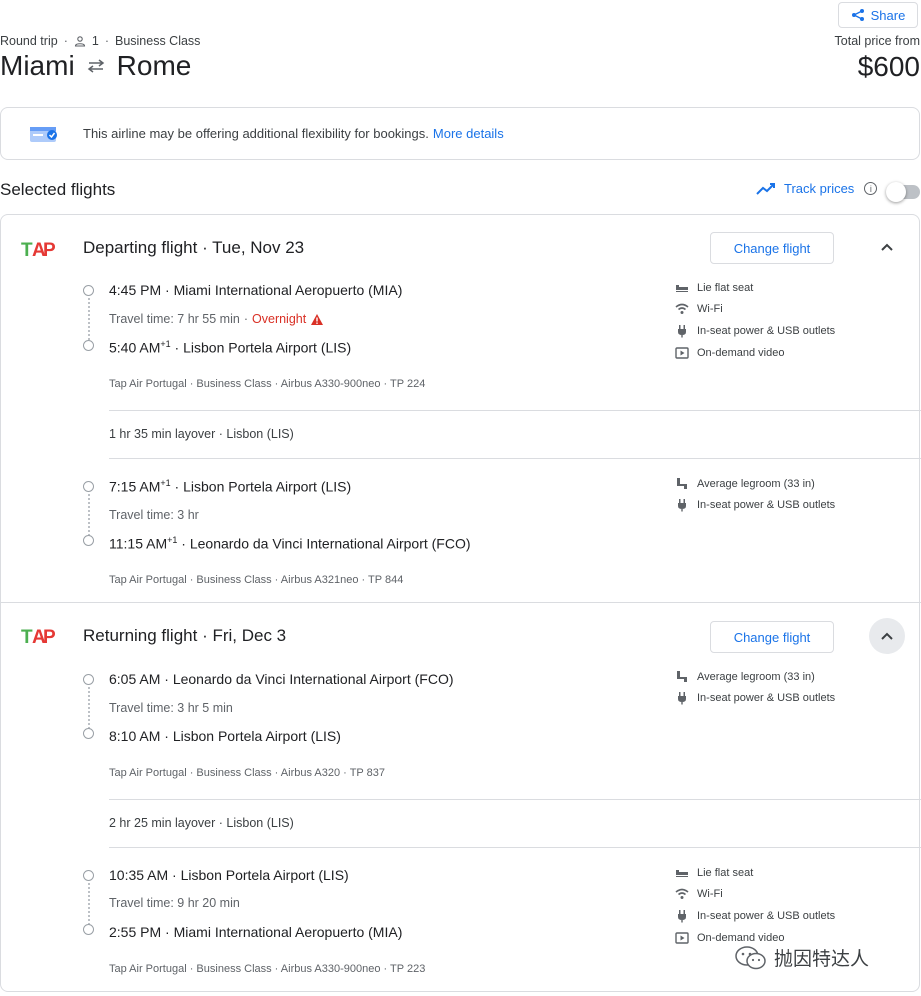 This screenshot has width=921, height=996. What do you see at coordinates (201, 823) in the screenshot?
I see `layover-info: 2 hr 25 min layover · Lisbon (LIS)` at bounding box center [201, 823].